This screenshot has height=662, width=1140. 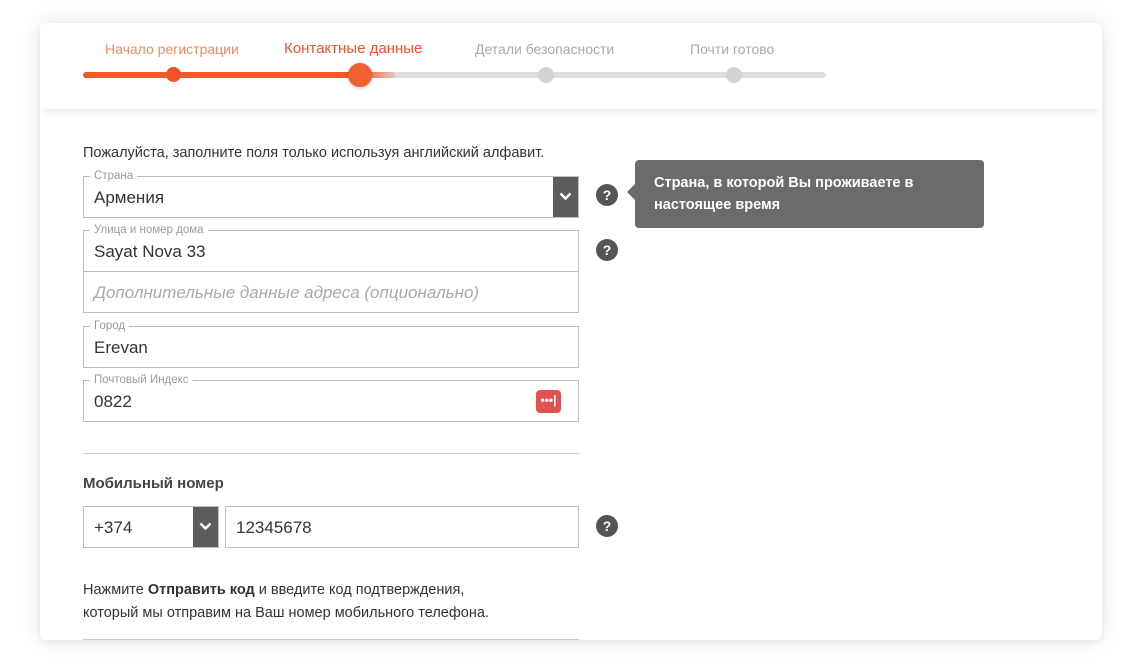 I want to click on street-legend: Улица и номер дома, so click(x=149, y=230).